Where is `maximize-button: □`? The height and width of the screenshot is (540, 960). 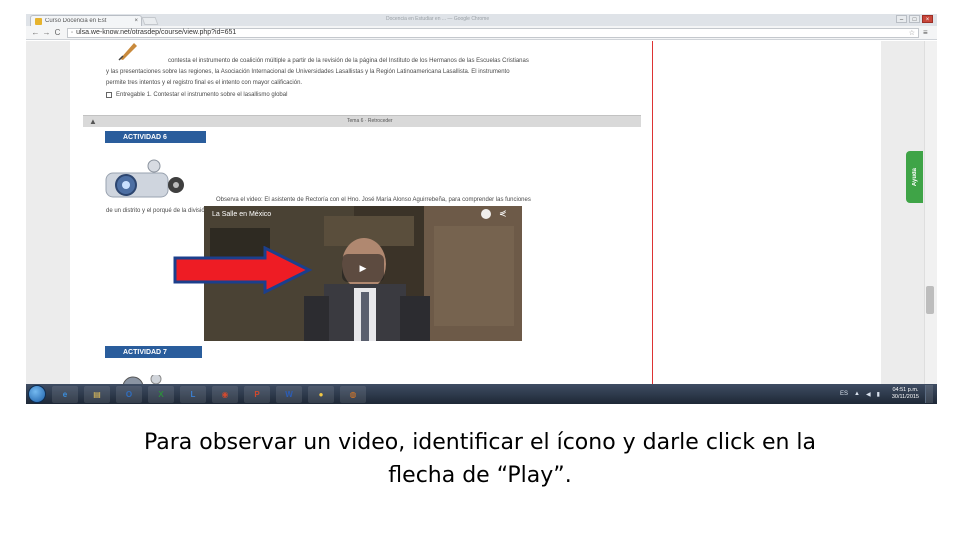
maximize-button: □ is located at coordinates (914, 19).